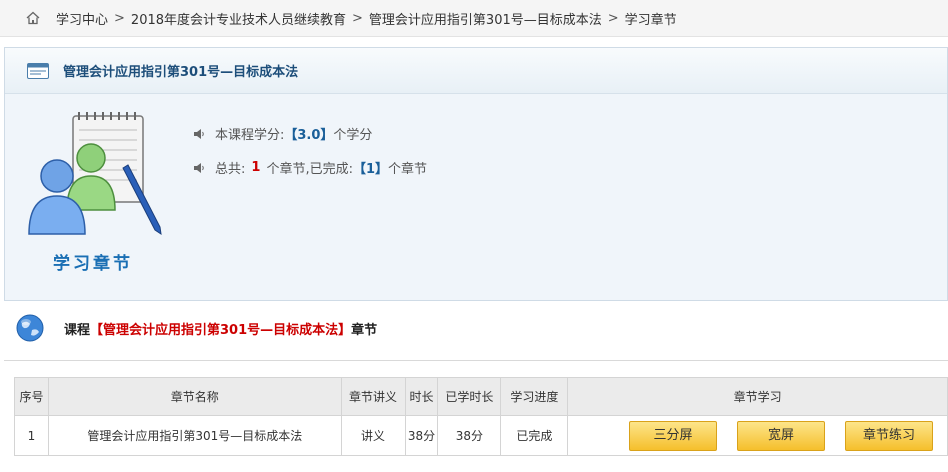  Describe the element at coordinates (469, 435) in the screenshot. I see `cell-studied: 38分` at that location.